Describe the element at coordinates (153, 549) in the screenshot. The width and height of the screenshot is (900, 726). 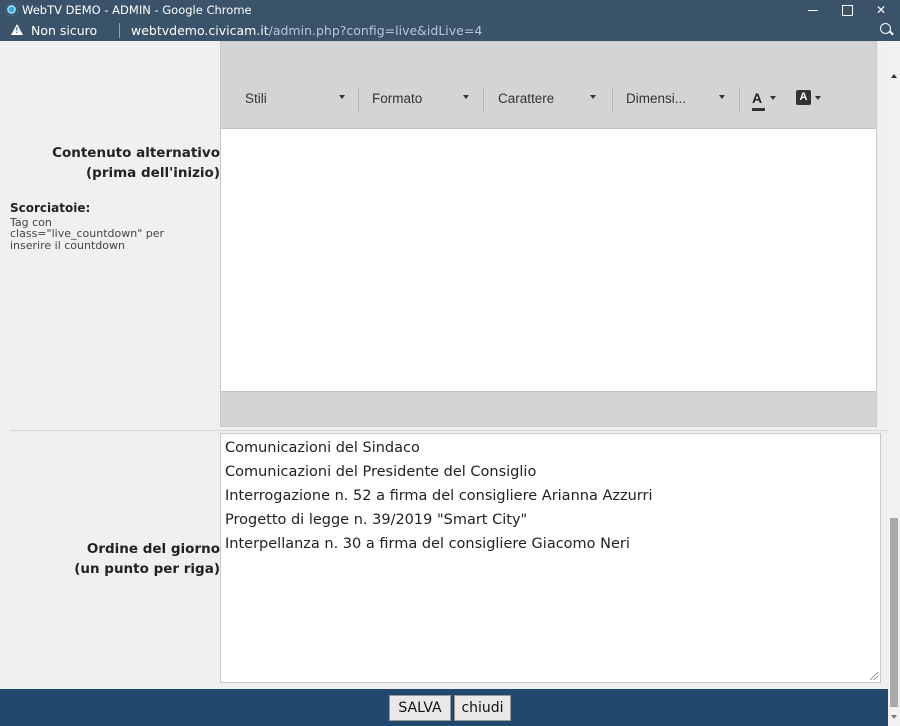
I see `agenda-label-line1: Ordine del giorno` at that location.